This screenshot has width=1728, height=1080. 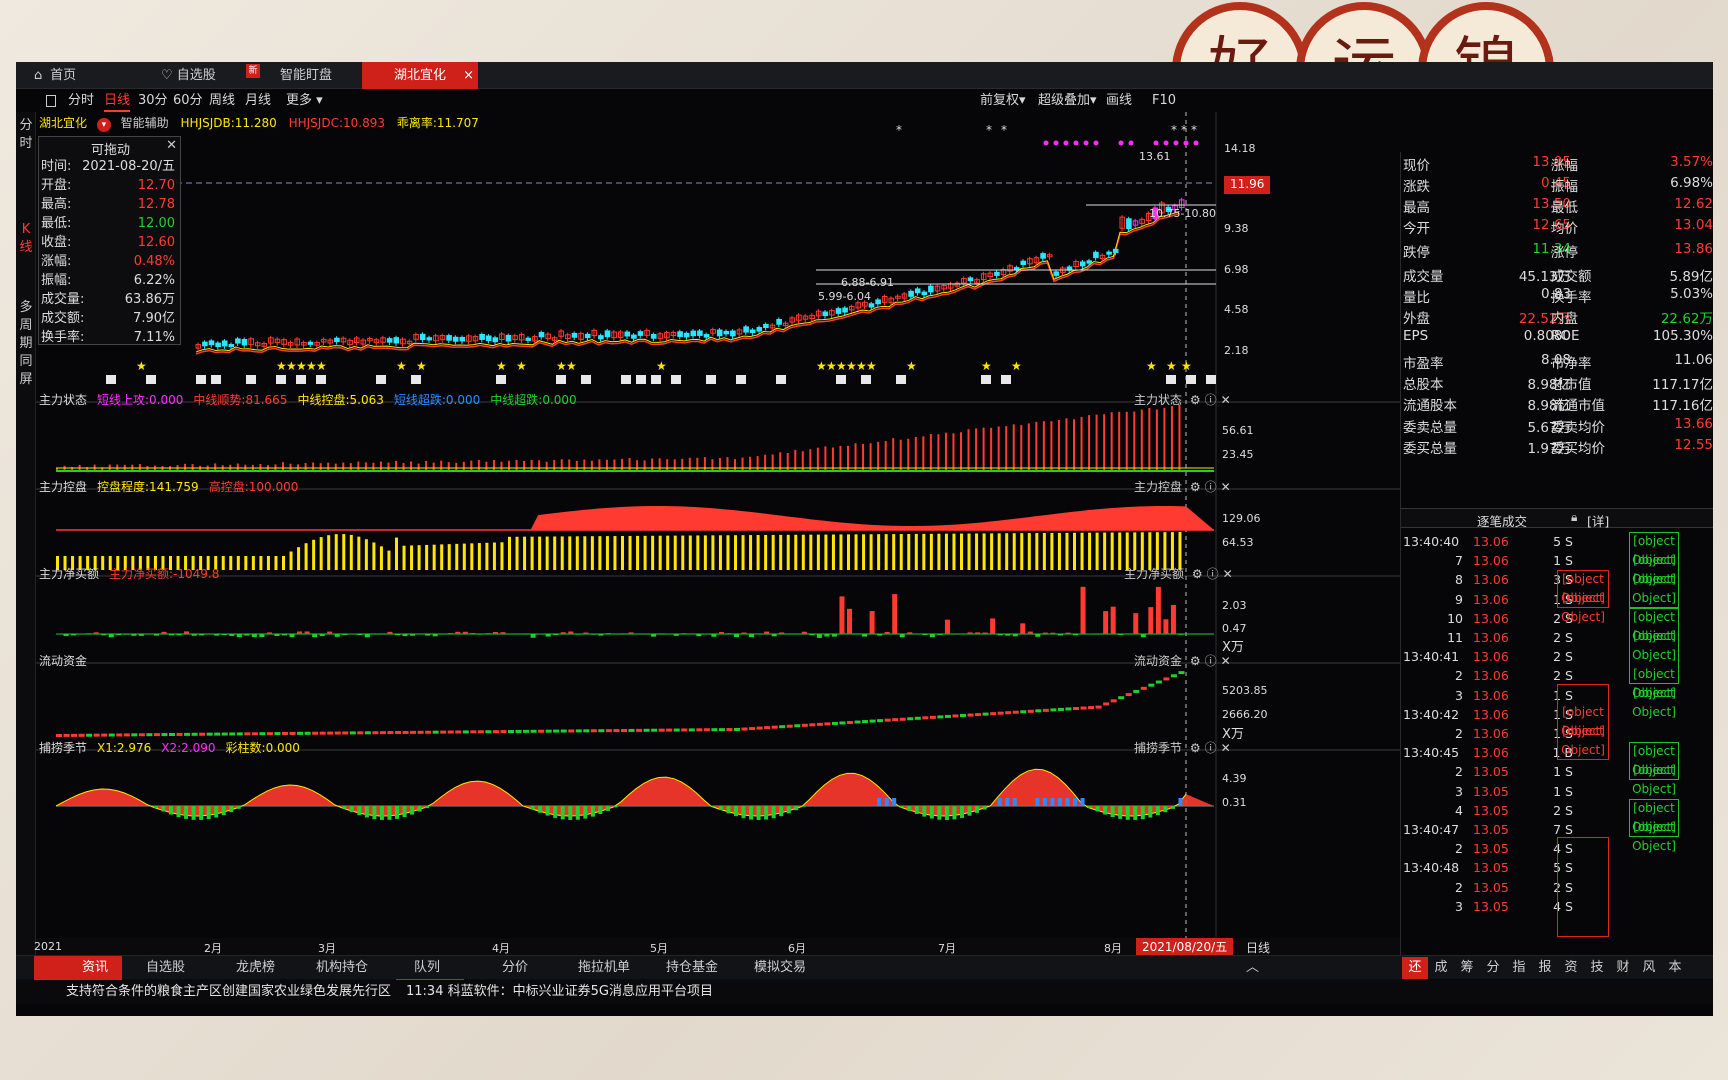 What do you see at coordinates (1545, 968) in the screenshot?
I see `side-icon: 报` at bounding box center [1545, 968].